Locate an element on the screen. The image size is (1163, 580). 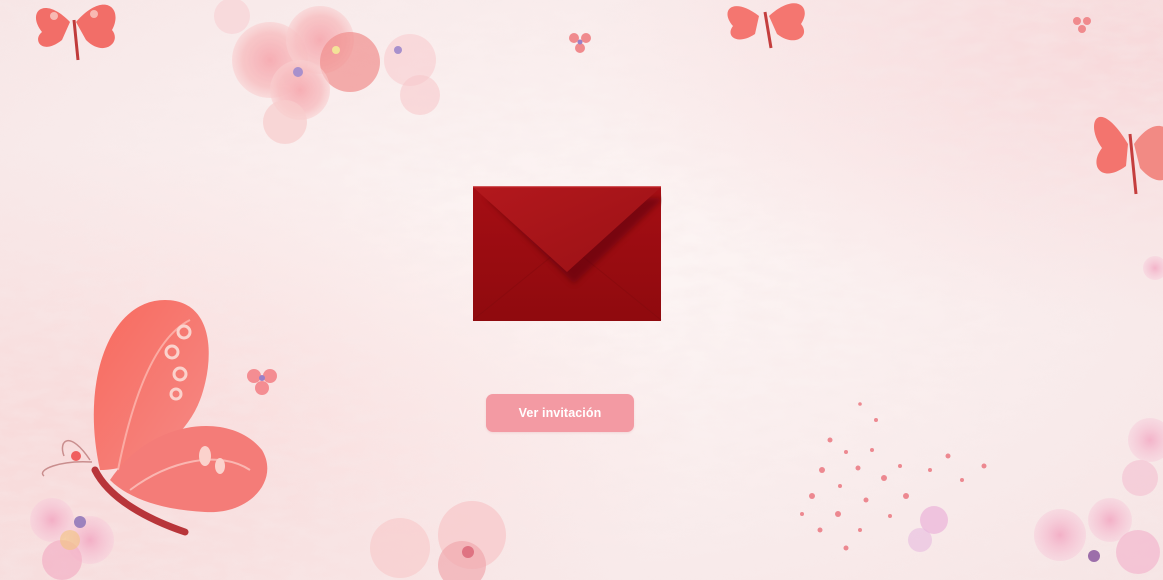
envelope-graphic is located at coordinates (567, 253).